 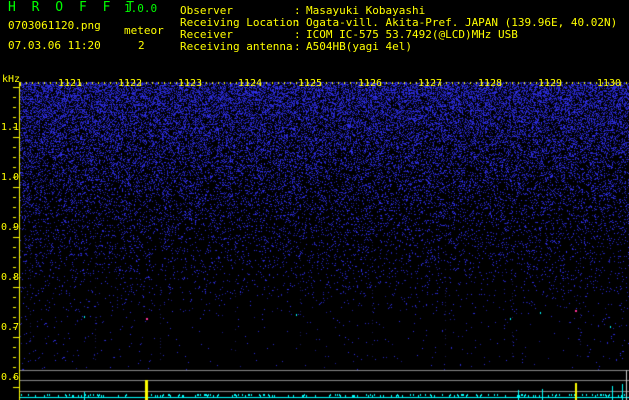 What do you see at coordinates (10, 227) in the screenshot?
I see `frequency-tick-label: 0.9` at bounding box center [10, 227].